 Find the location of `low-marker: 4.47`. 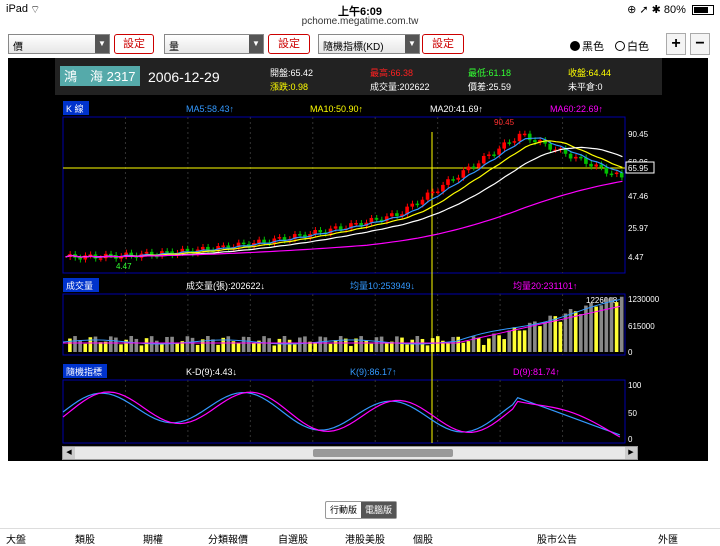

low-marker: 4.47 is located at coordinates (124, 266).